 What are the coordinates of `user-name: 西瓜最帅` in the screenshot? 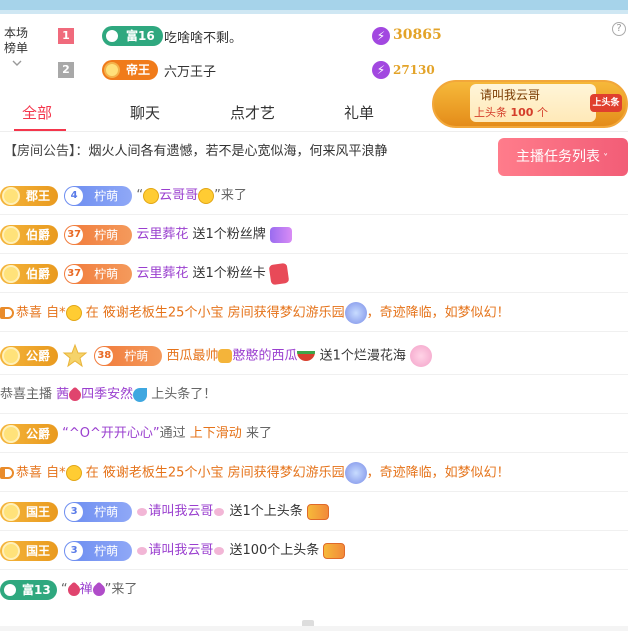 It's located at (192, 356).